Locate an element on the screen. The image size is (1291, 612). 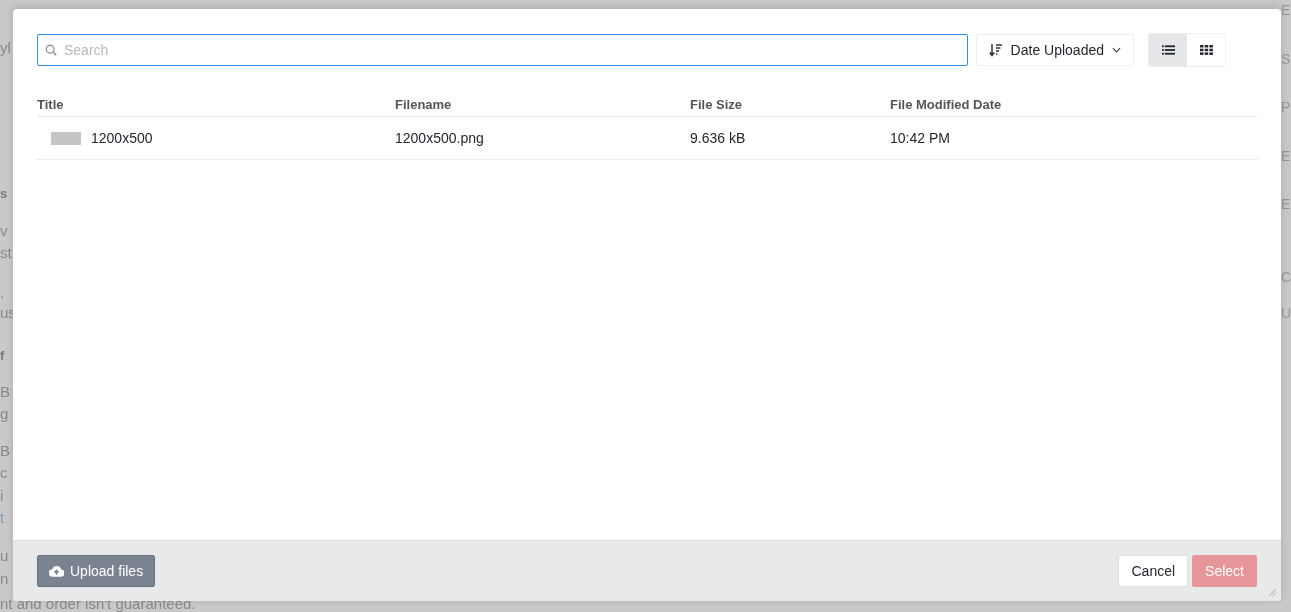
text-fragment: g is located at coordinates (4, 414).